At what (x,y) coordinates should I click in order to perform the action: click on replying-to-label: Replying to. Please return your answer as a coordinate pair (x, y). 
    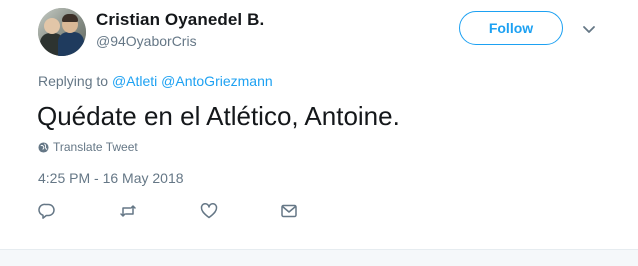
    Looking at the image, I should click on (73, 81).